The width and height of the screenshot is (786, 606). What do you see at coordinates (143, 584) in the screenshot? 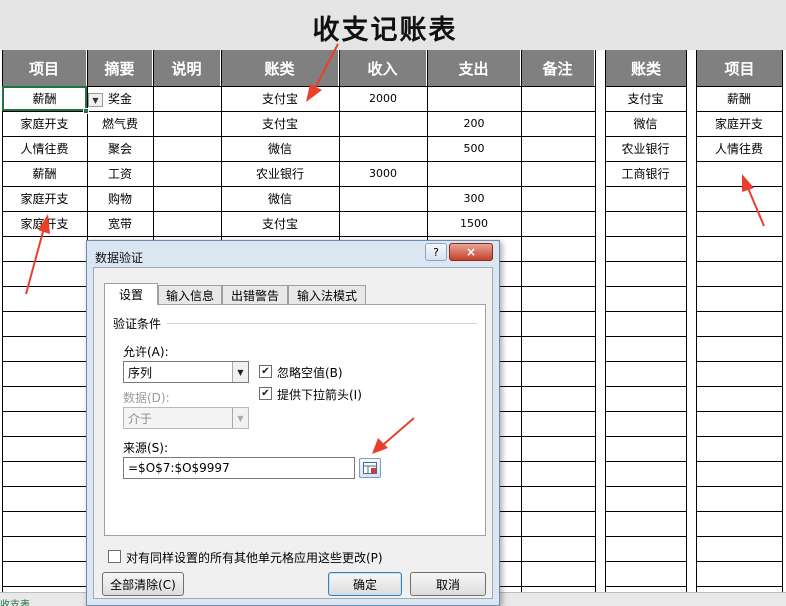
I see `clear-all-button: 全部清除(C)` at bounding box center [143, 584].